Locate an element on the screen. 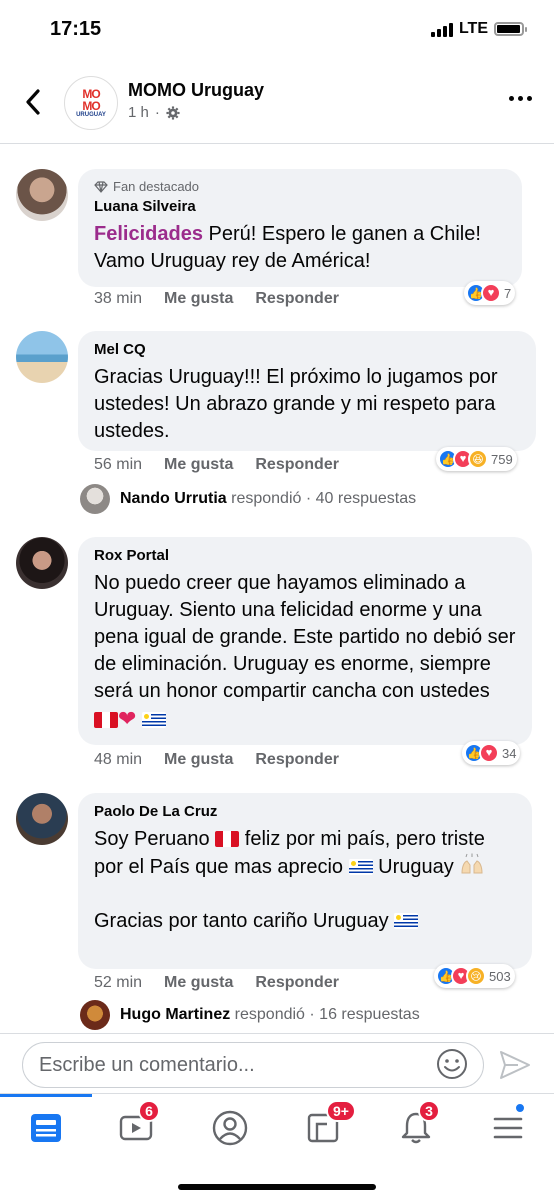 This screenshot has width=554, height=1200. reaction-count: 7 is located at coordinates (508, 293).